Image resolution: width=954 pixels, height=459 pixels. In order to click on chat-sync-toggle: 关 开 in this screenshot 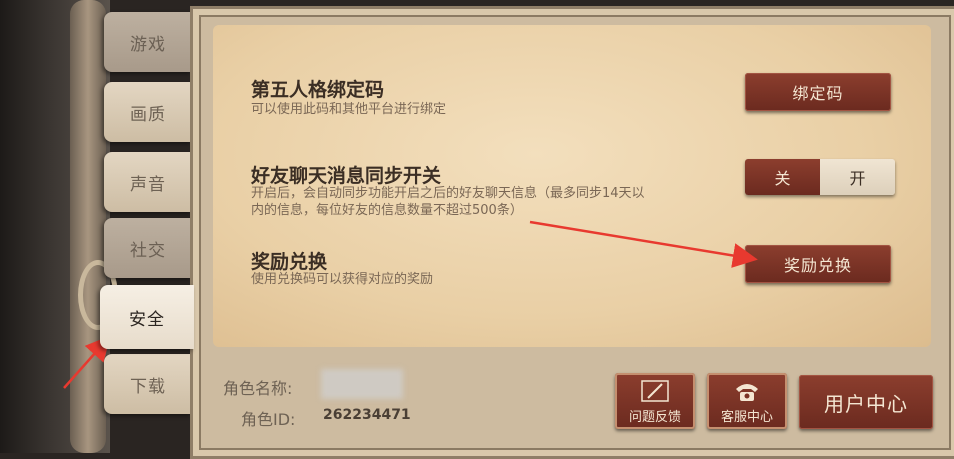, I will do `click(820, 177)`.